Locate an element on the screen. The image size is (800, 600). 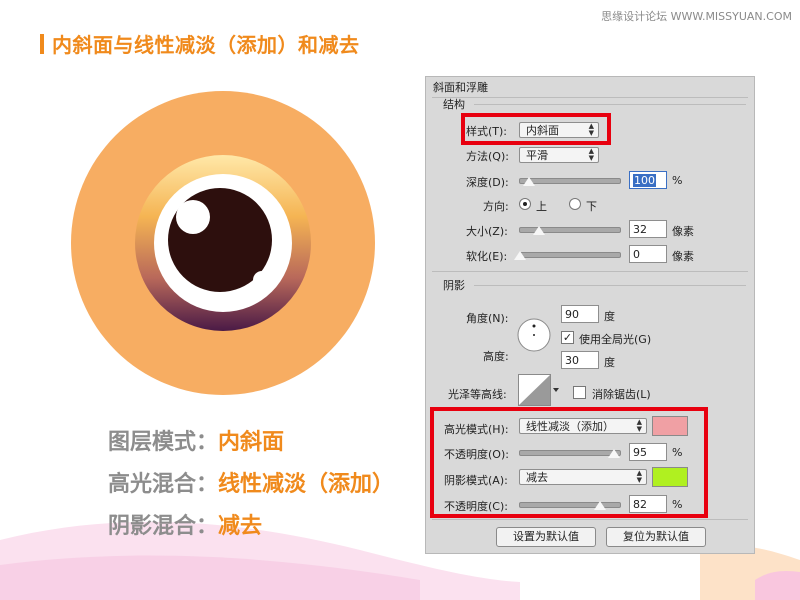
reset-default-button: 复位为默认值 is located at coordinates (656, 537).